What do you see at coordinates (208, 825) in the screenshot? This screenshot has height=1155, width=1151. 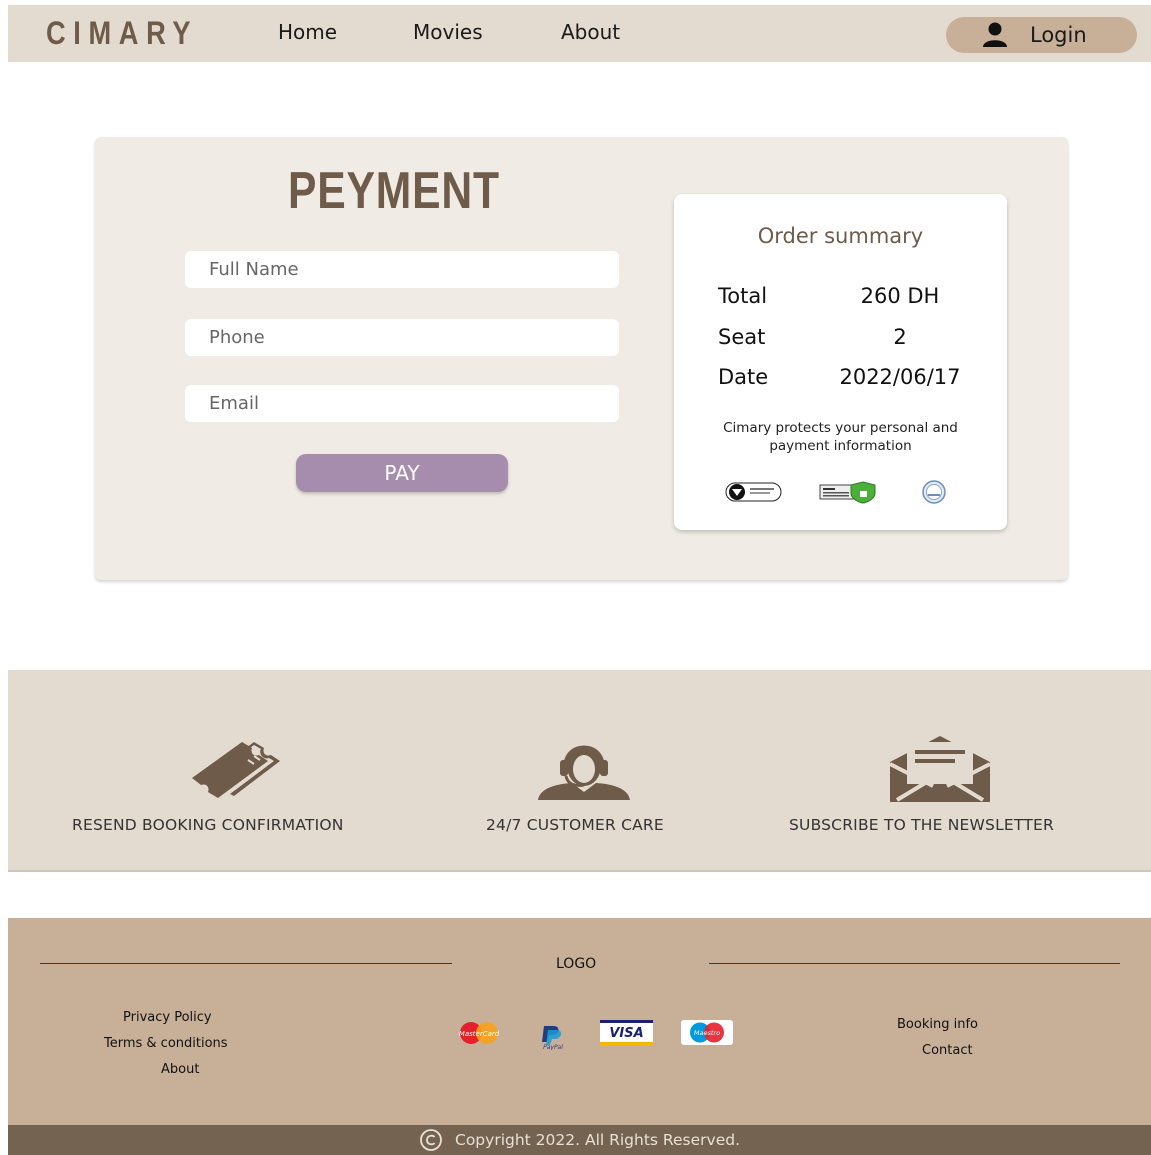 I see `service-label: RESEND BOOKING CONFIRMATION` at bounding box center [208, 825].